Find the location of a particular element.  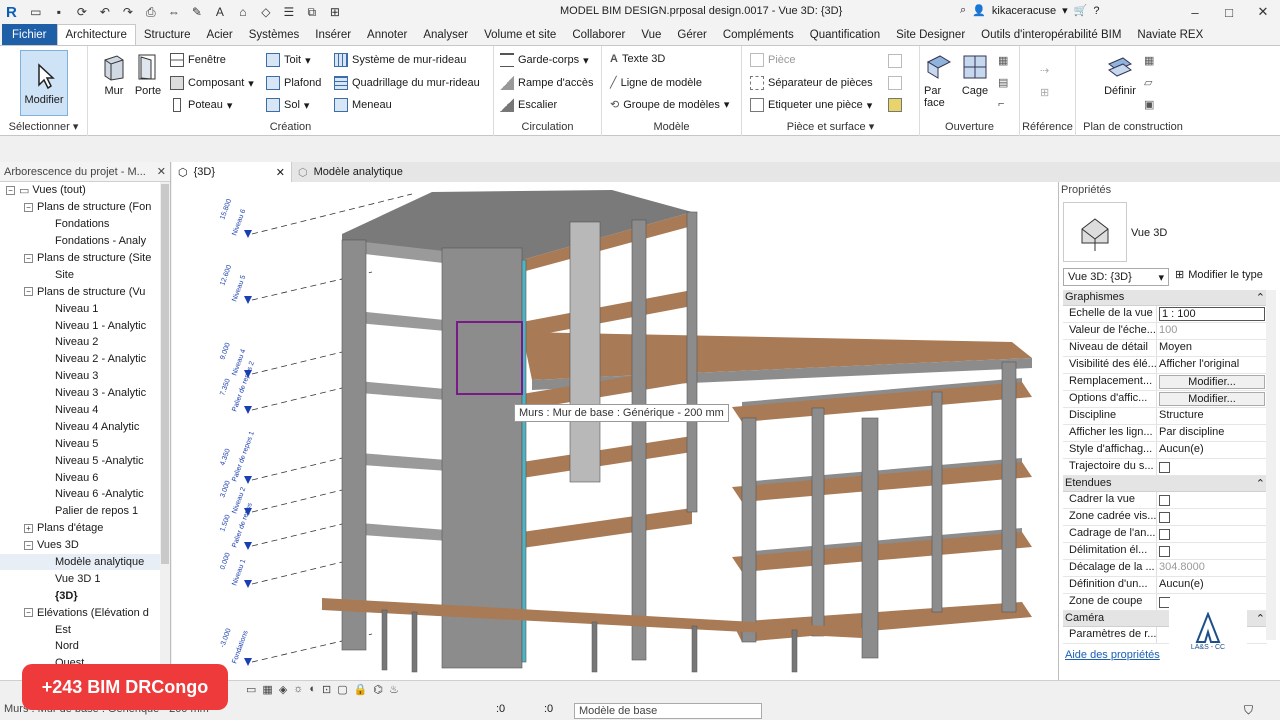

viewer-icon: ▣ is located at coordinates (1149, 104).